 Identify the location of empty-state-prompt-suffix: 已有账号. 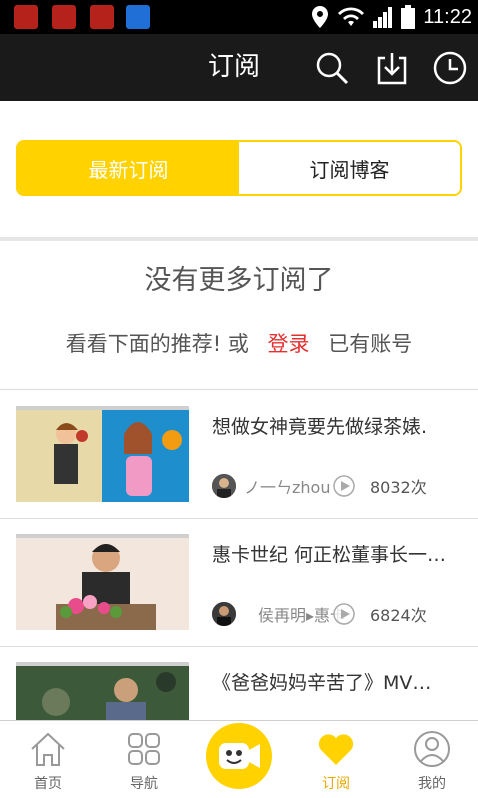
(370, 344).